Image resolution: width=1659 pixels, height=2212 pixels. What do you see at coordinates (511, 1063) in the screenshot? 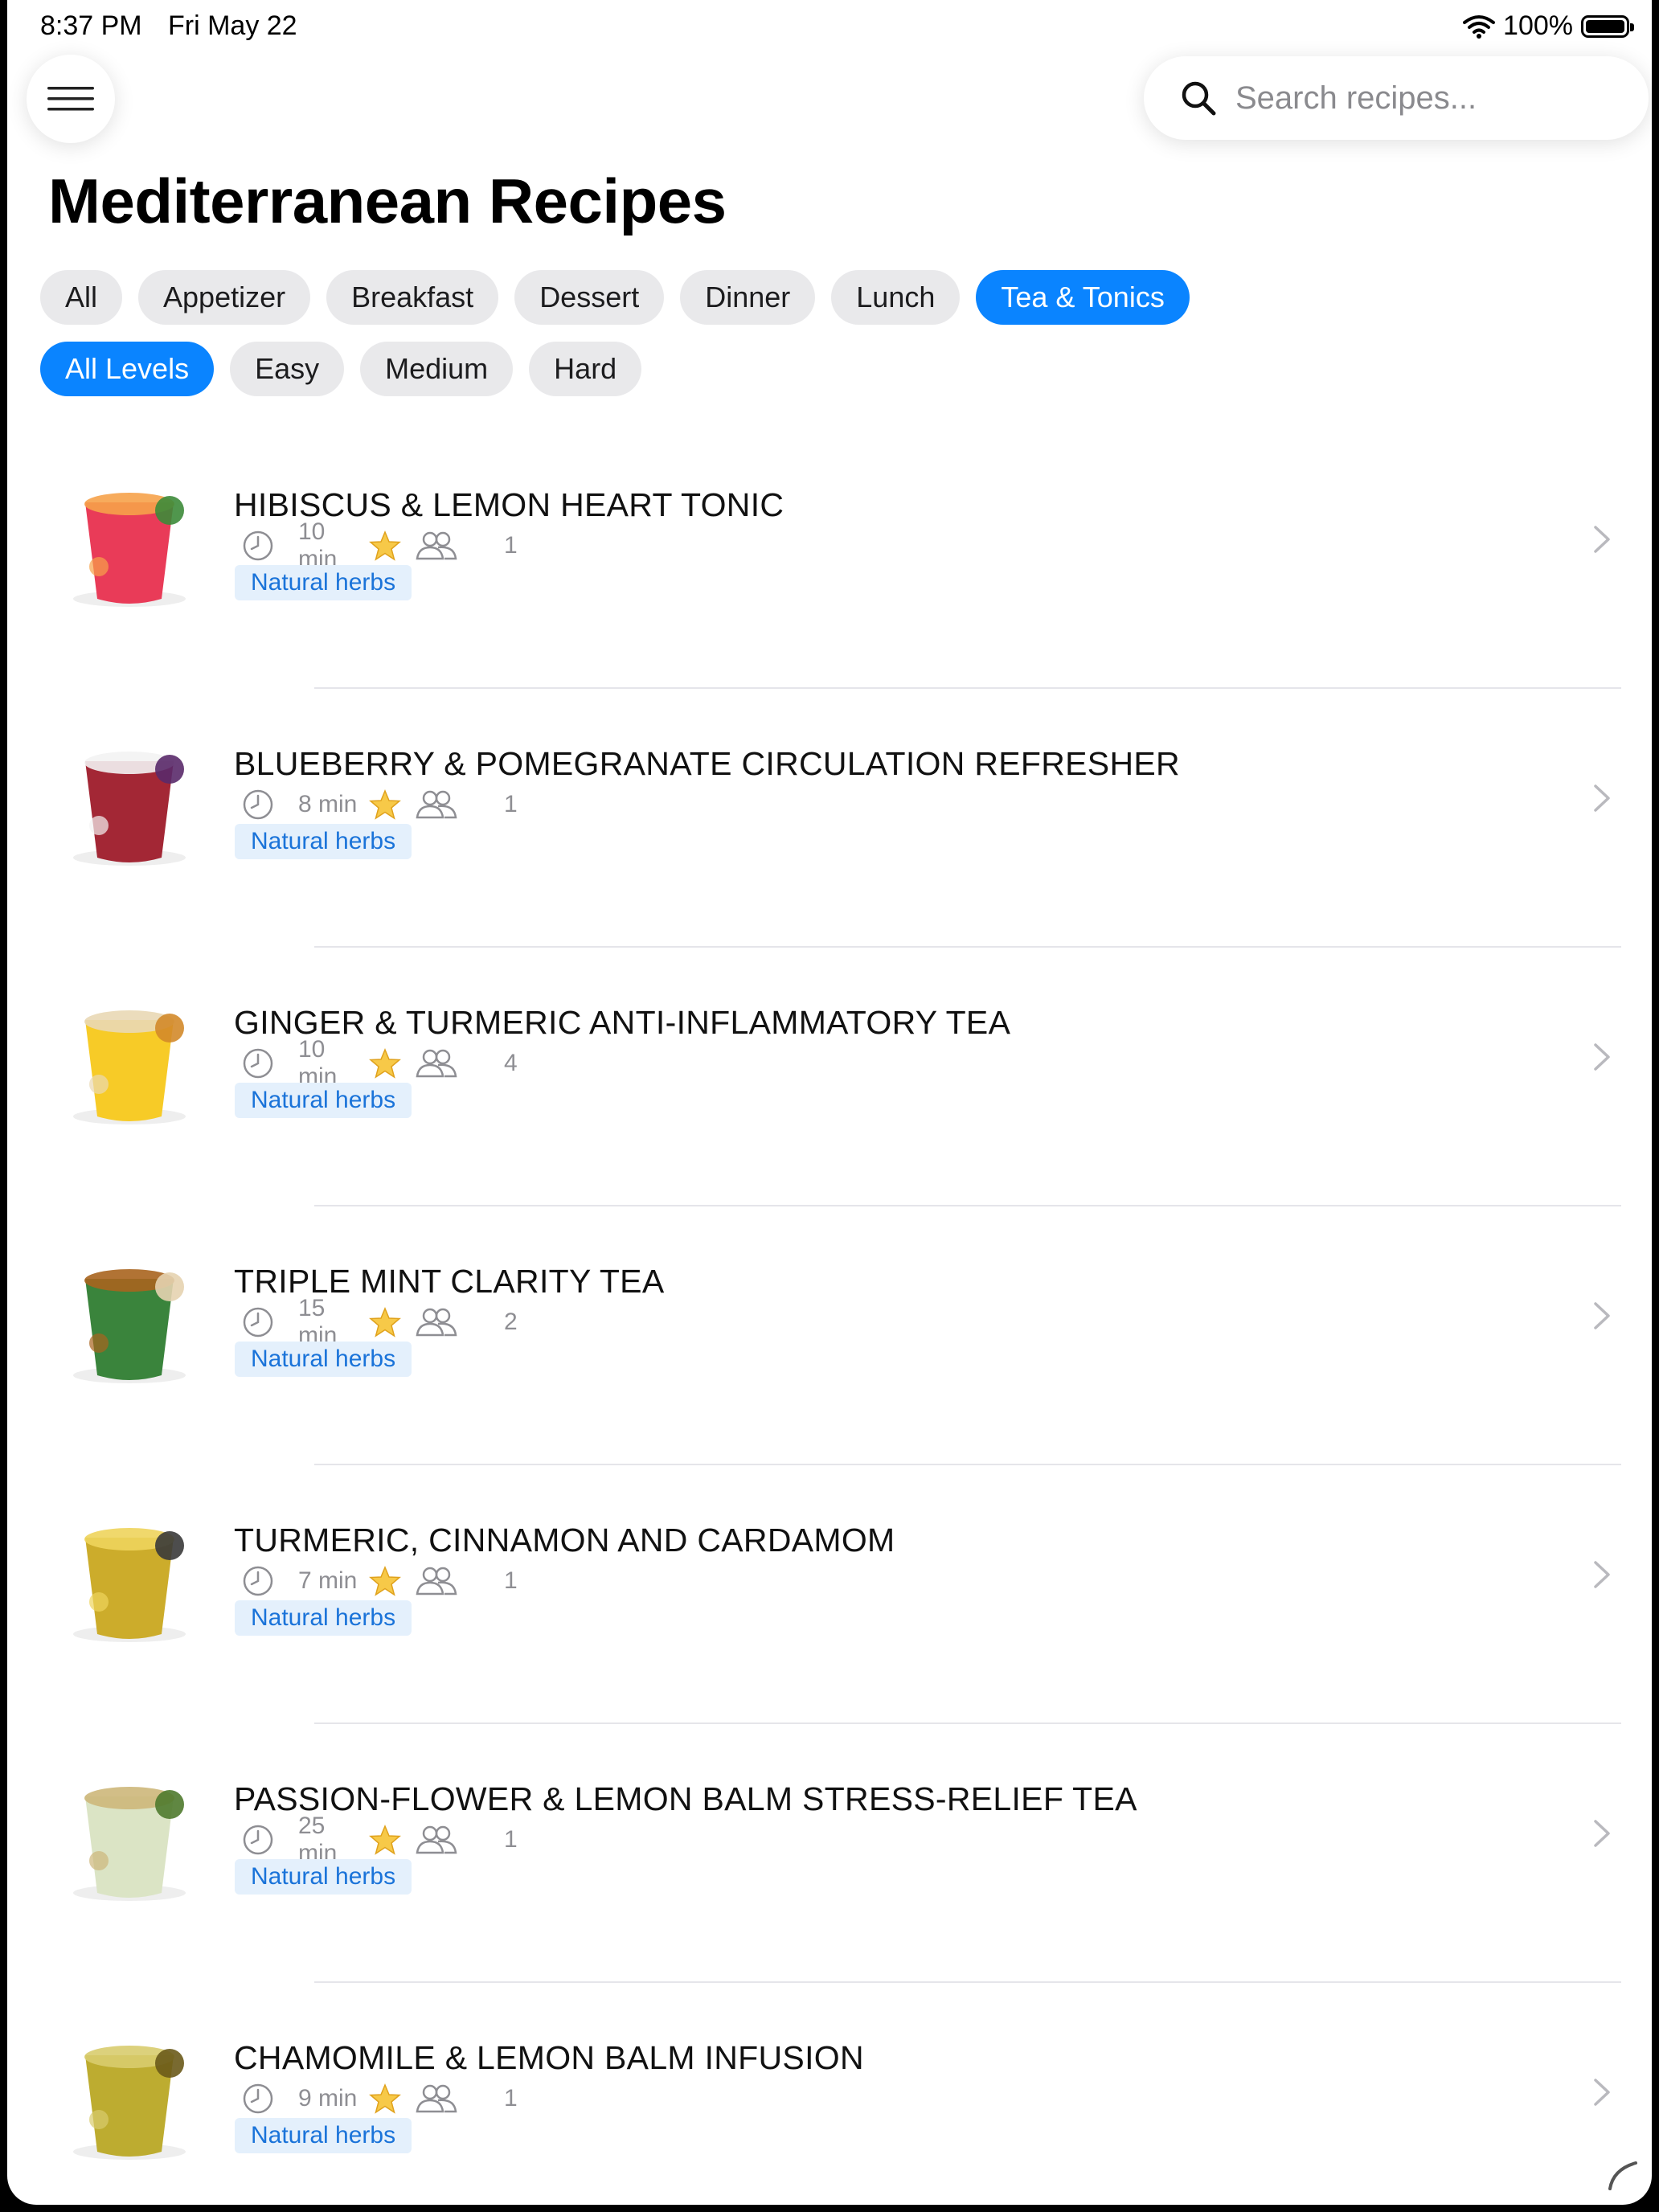
I see `recipe-servings: 4` at bounding box center [511, 1063].